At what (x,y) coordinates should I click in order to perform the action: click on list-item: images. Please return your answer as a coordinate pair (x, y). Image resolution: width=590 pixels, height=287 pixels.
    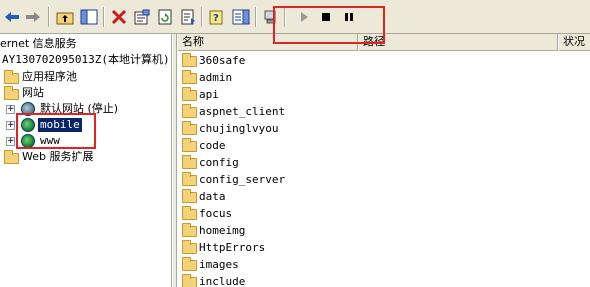
    Looking at the image, I should click on (383, 264).